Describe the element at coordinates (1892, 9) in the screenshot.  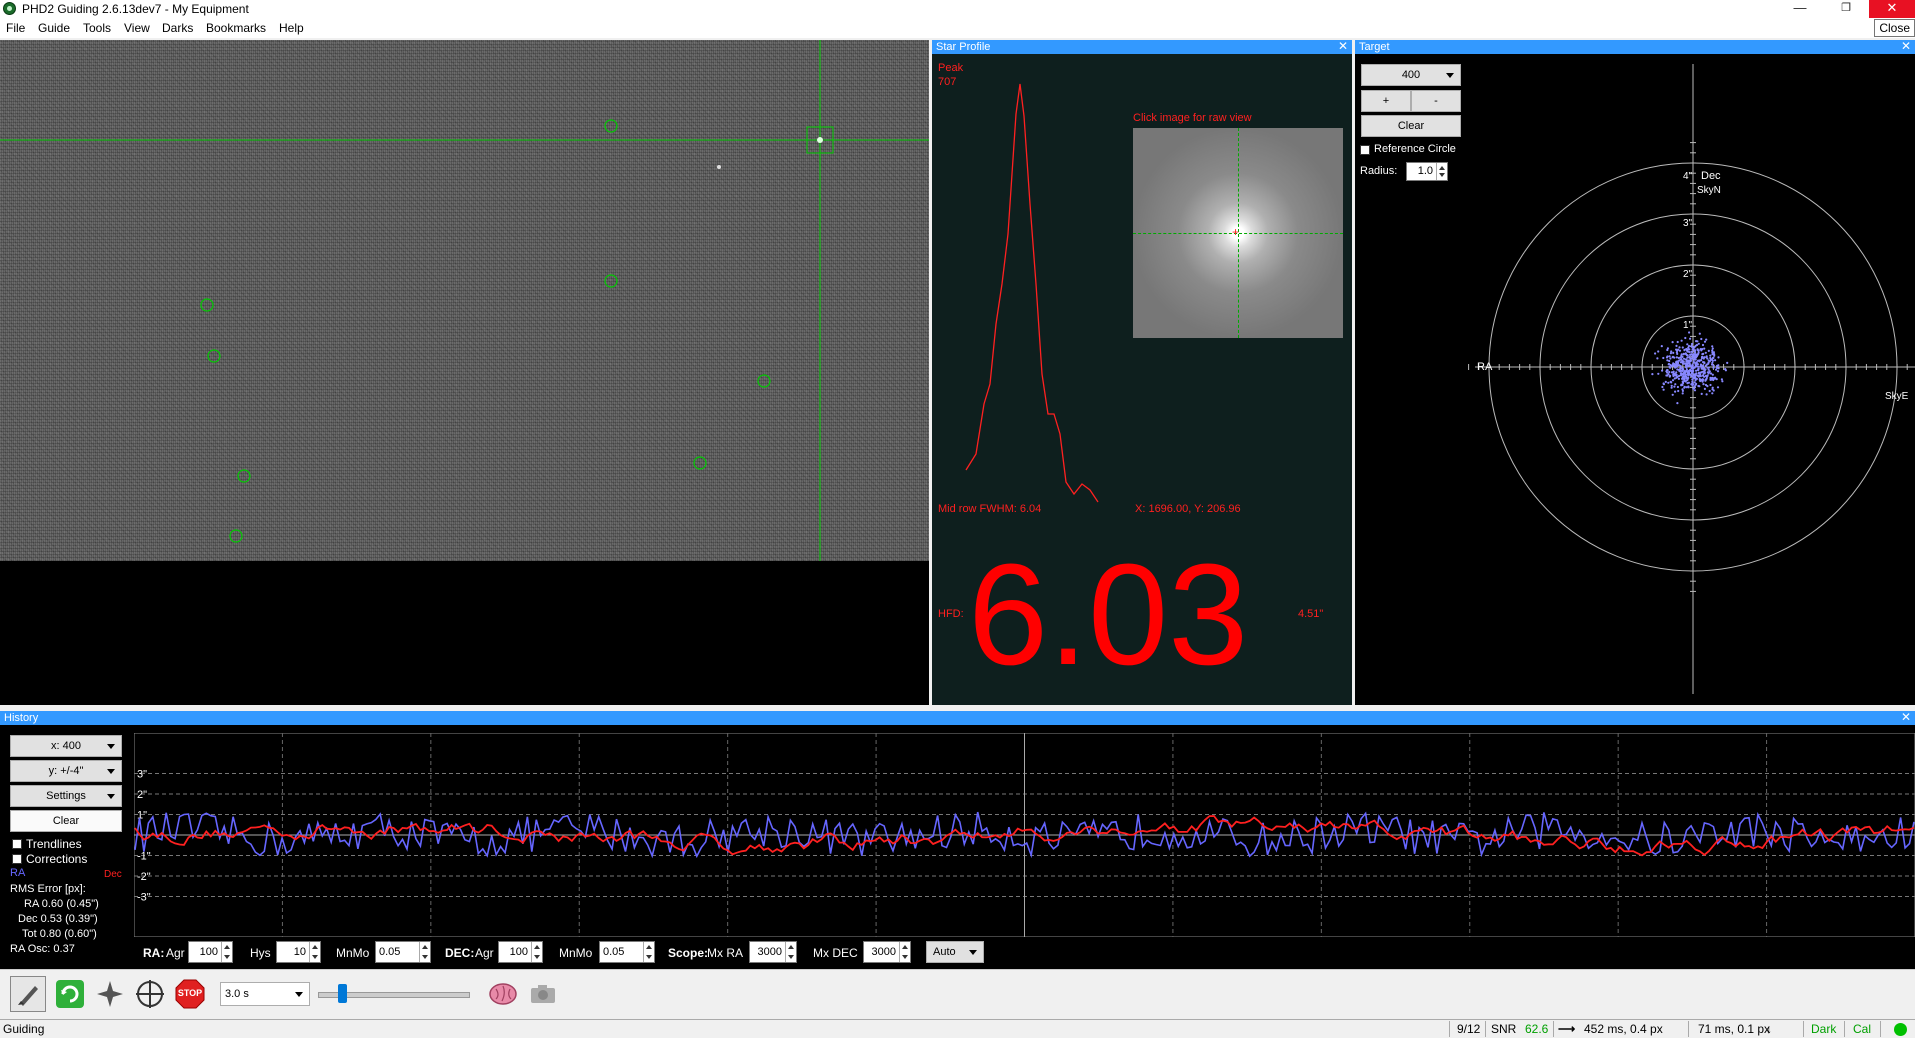
I see `close-button: ✕` at that location.